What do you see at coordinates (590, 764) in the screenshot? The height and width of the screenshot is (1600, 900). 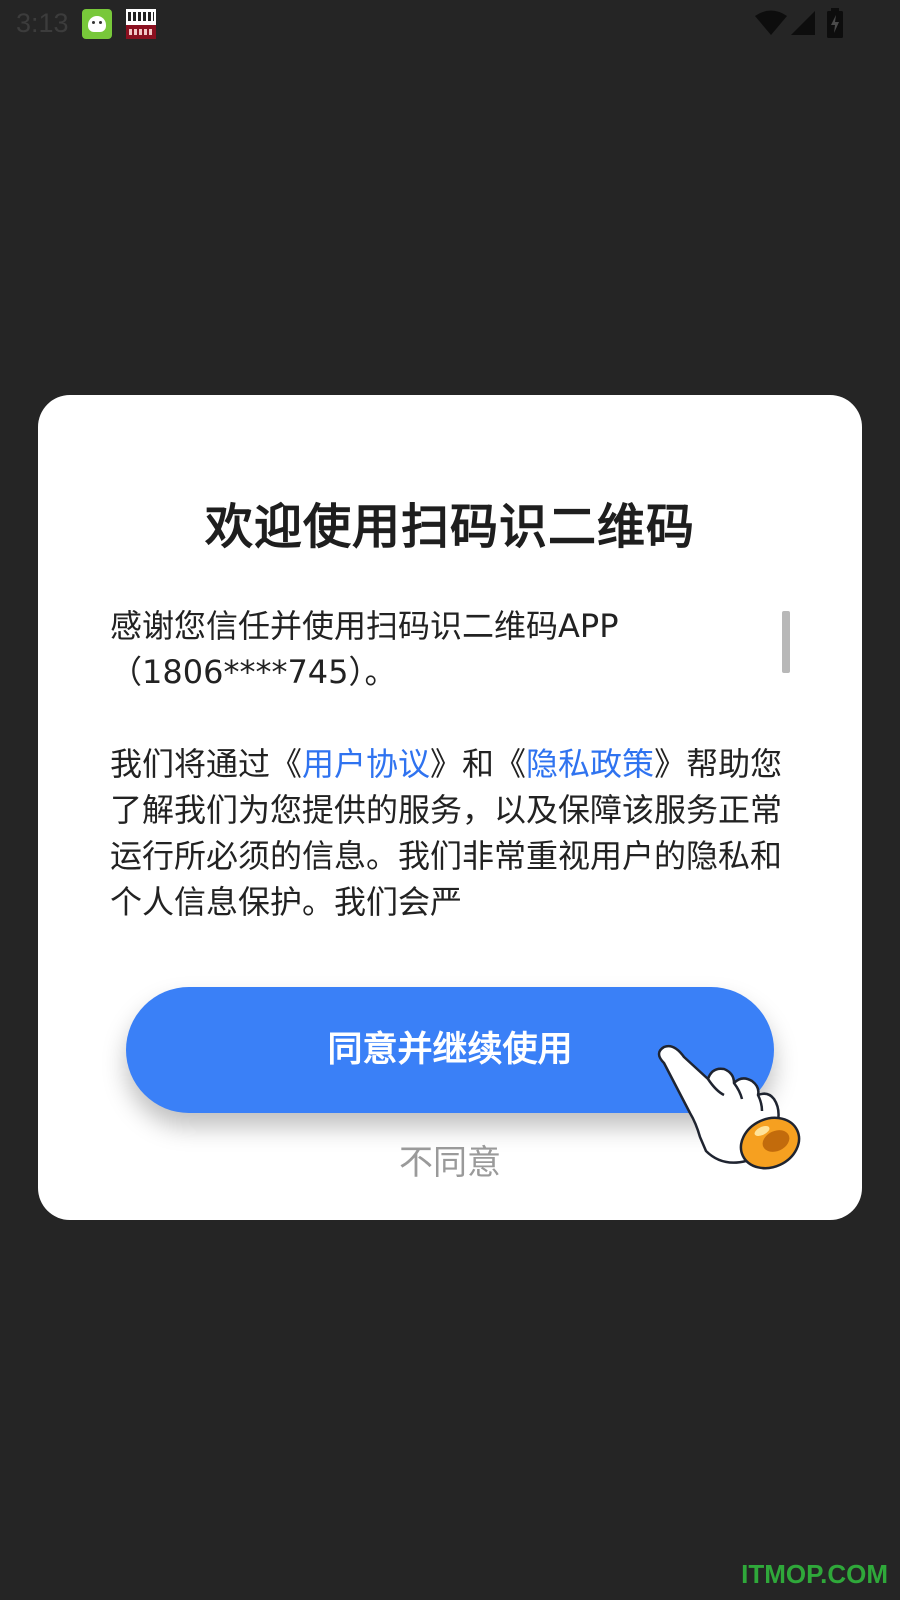 I see `privacy-policy-link: 隐私政策` at bounding box center [590, 764].